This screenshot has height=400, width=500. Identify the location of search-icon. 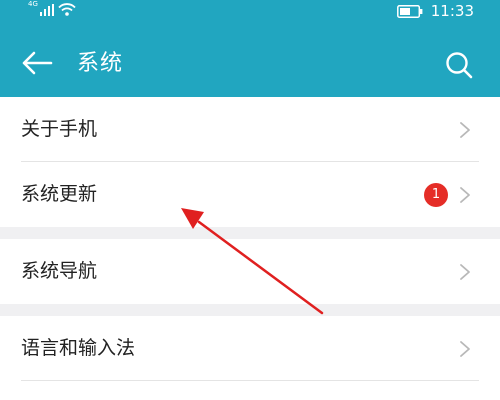
(459, 65).